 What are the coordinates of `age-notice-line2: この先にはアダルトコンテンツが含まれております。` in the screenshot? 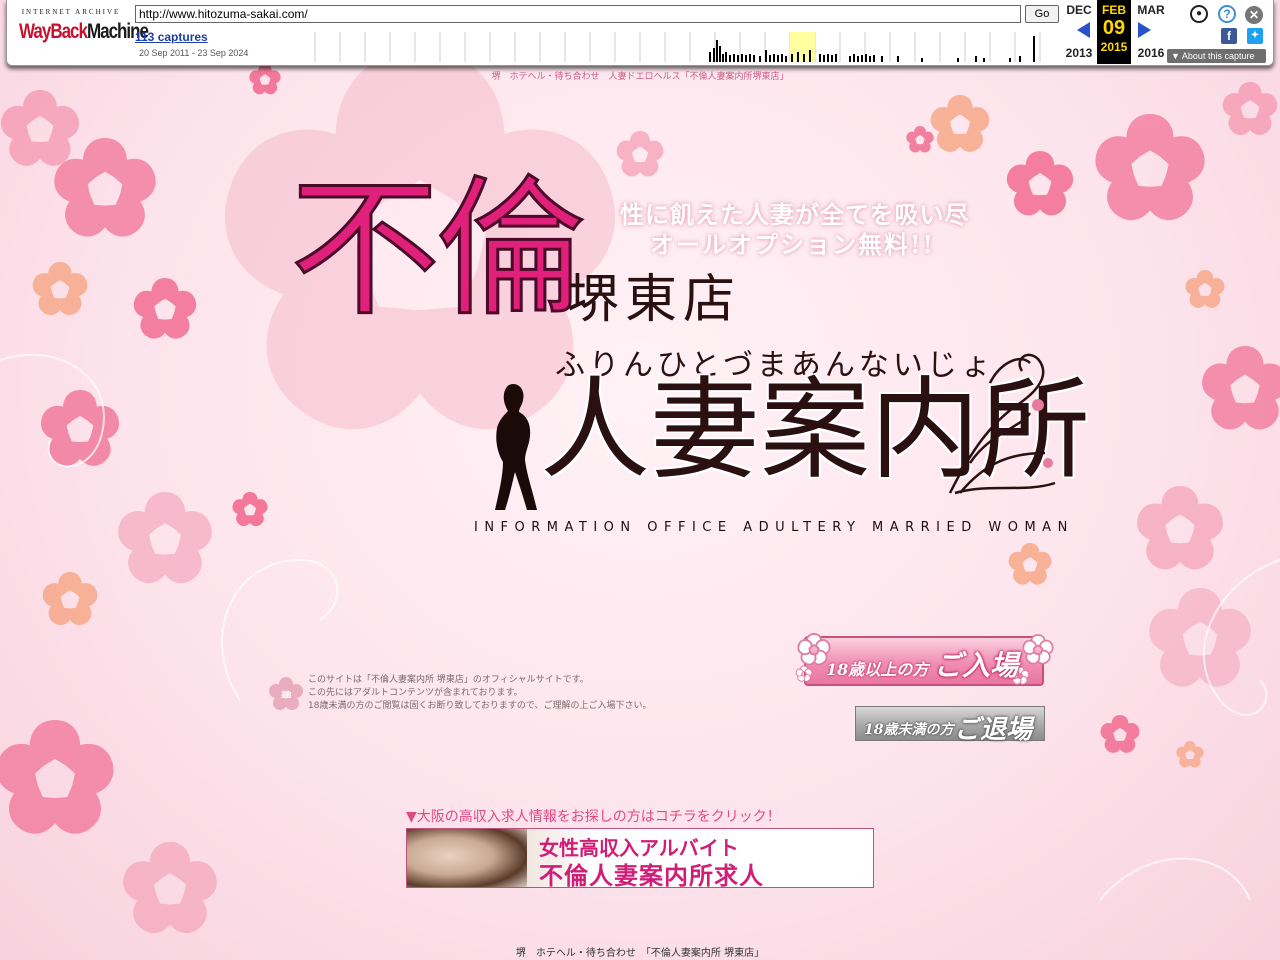 It's located at (415, 693).